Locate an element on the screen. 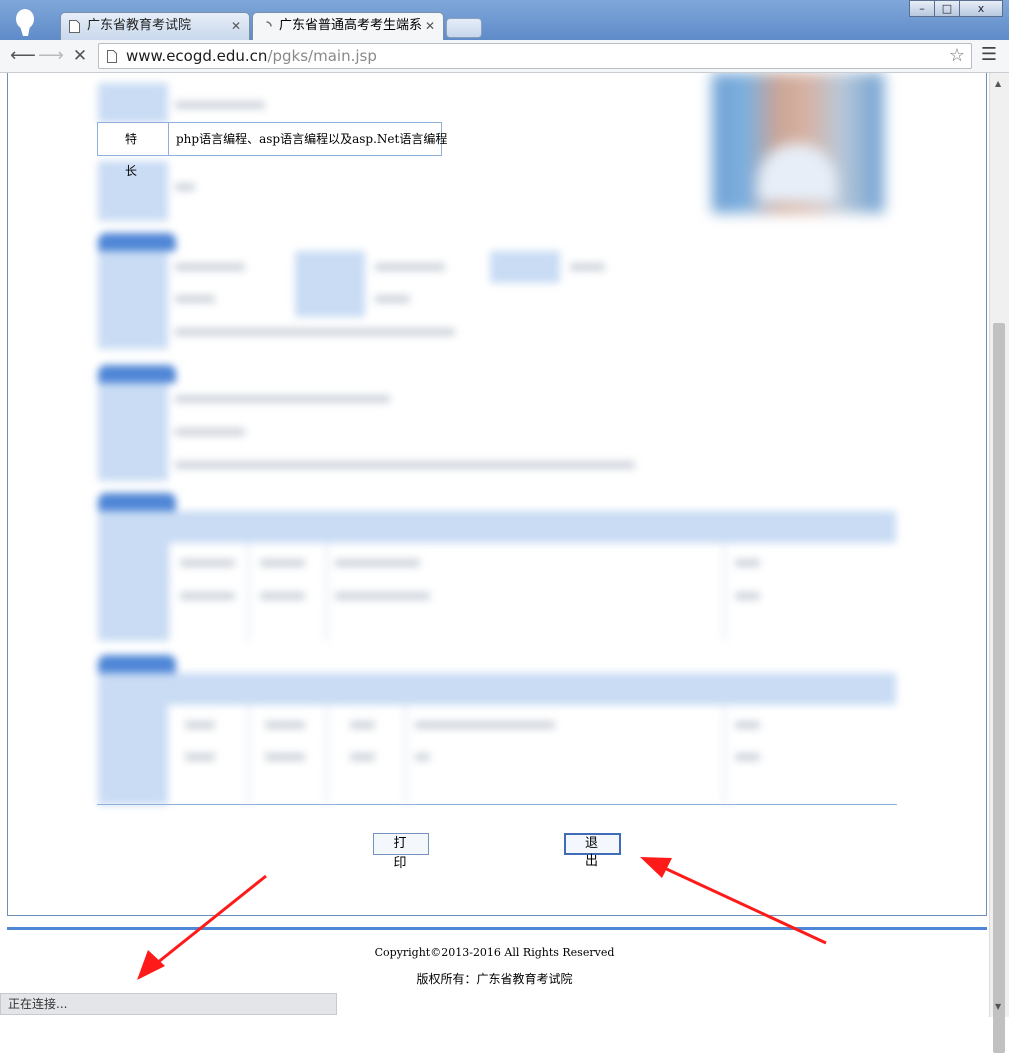  specialty-value: php语言编程、asp语言编程以及asp.Net语言编程 is located at coordinates (312, 139).